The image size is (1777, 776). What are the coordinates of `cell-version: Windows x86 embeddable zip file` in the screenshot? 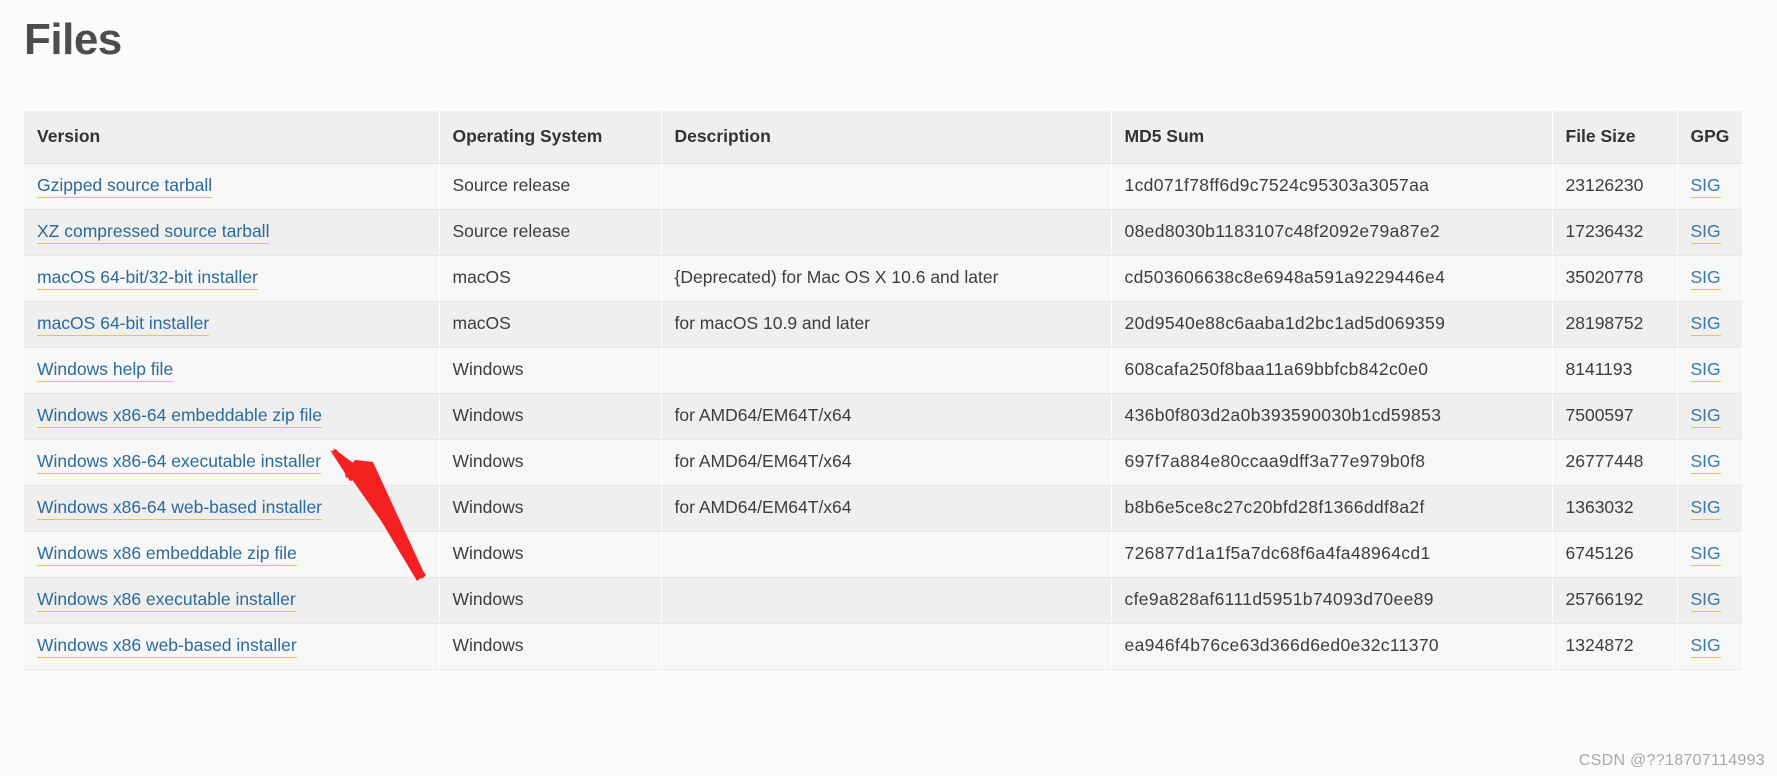 It's located at (232, 554).